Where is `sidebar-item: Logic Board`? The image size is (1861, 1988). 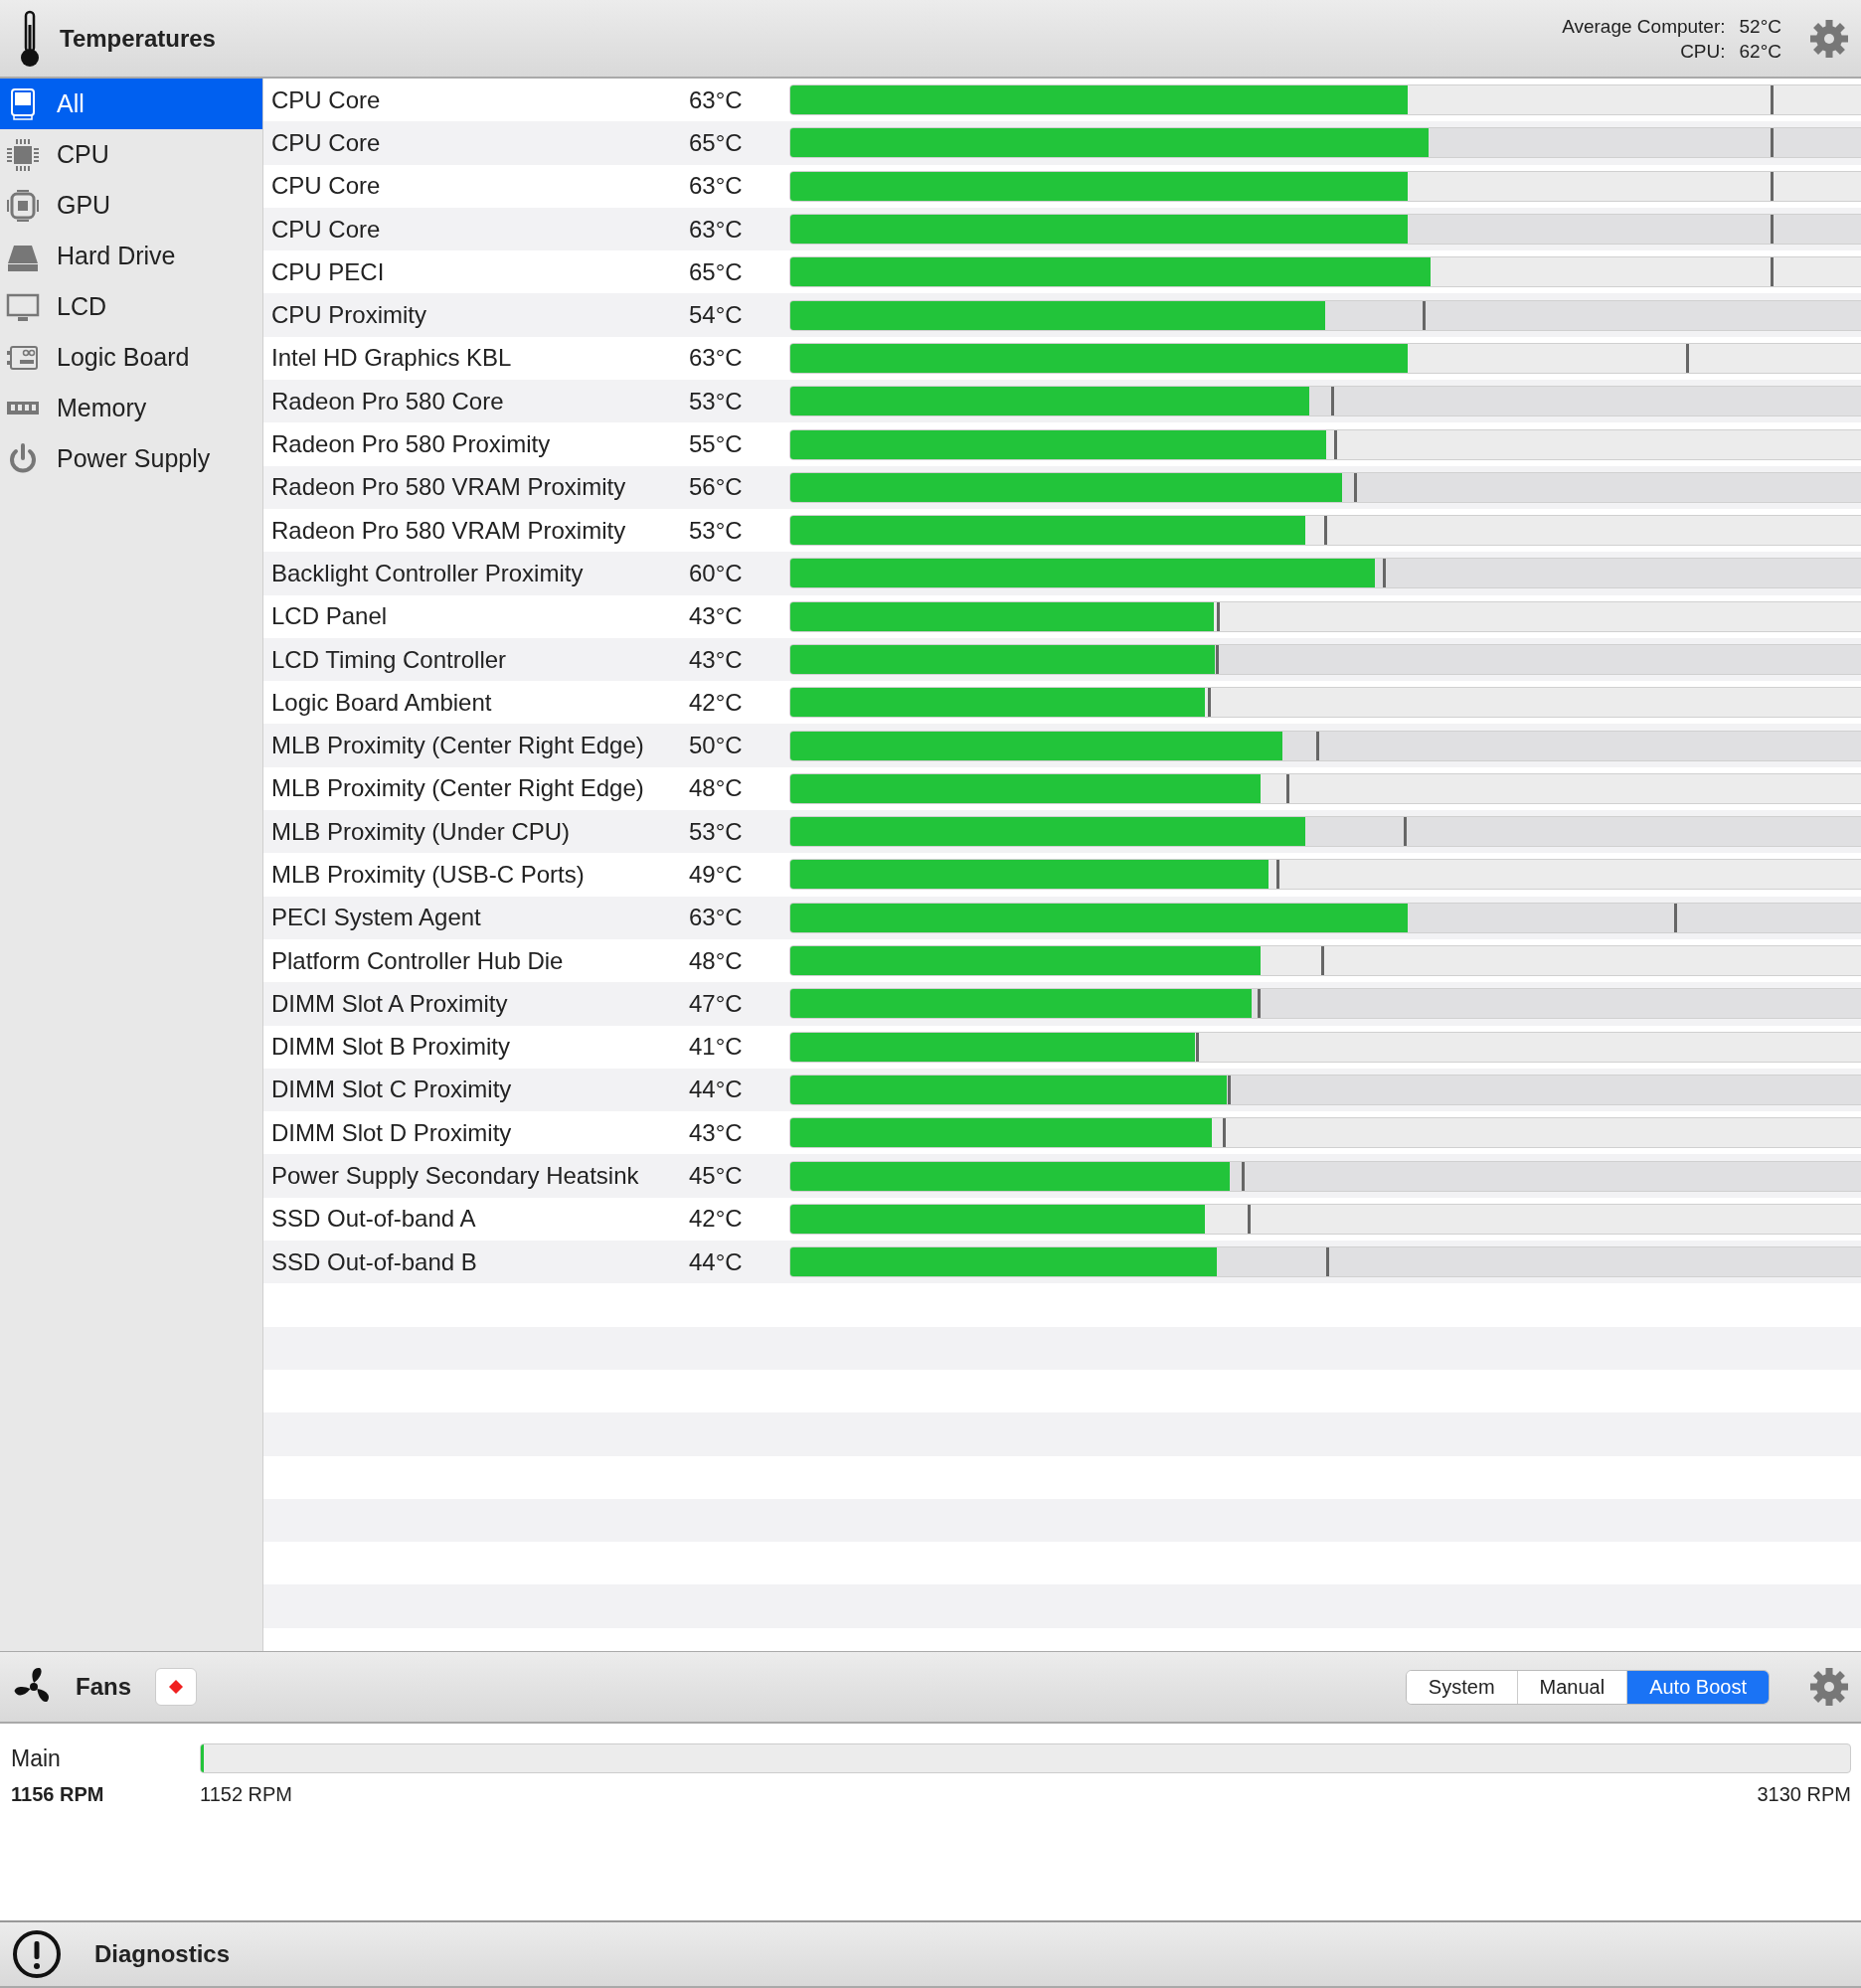
sidebar-item: Logic Board is located at coordinates (131, 357).